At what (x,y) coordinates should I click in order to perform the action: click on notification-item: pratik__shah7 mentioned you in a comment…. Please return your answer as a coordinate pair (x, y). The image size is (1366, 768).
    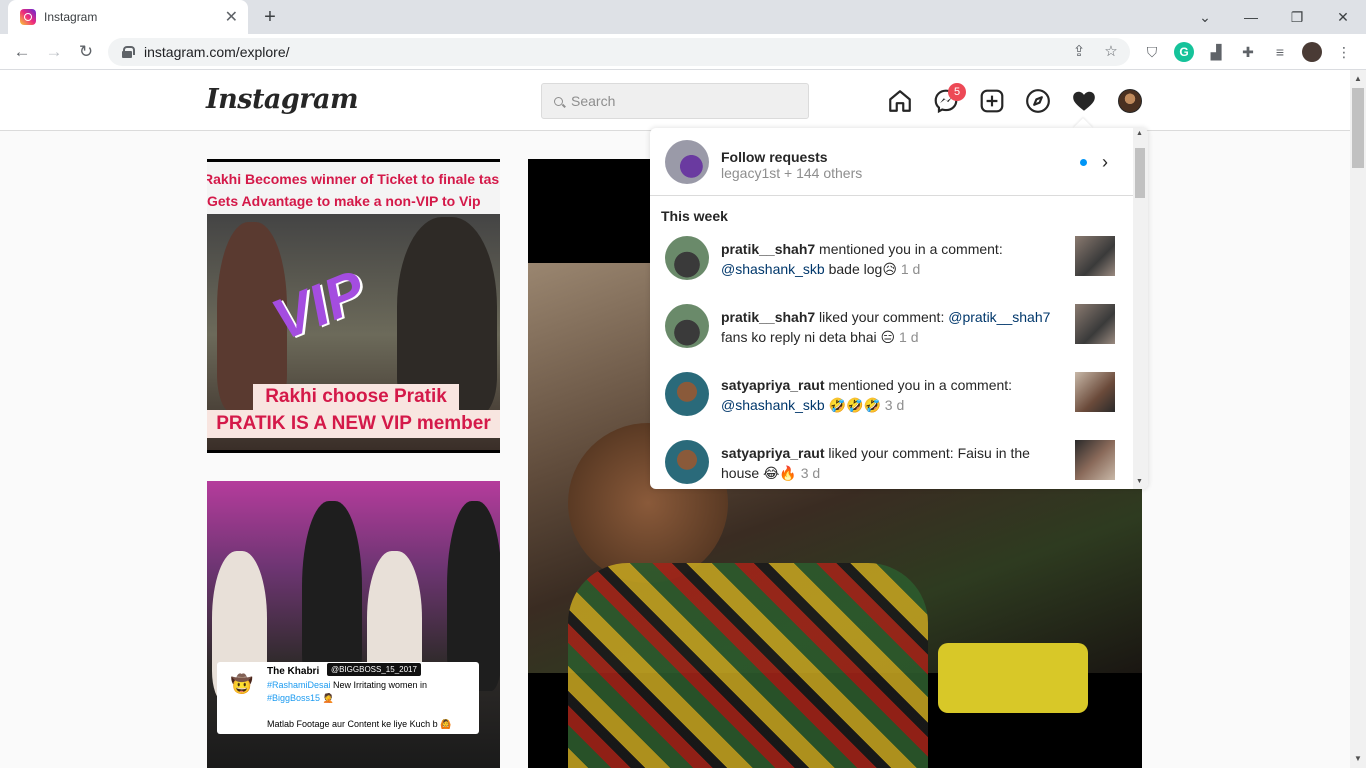
    Looking at the image, I should click on (891, 258).